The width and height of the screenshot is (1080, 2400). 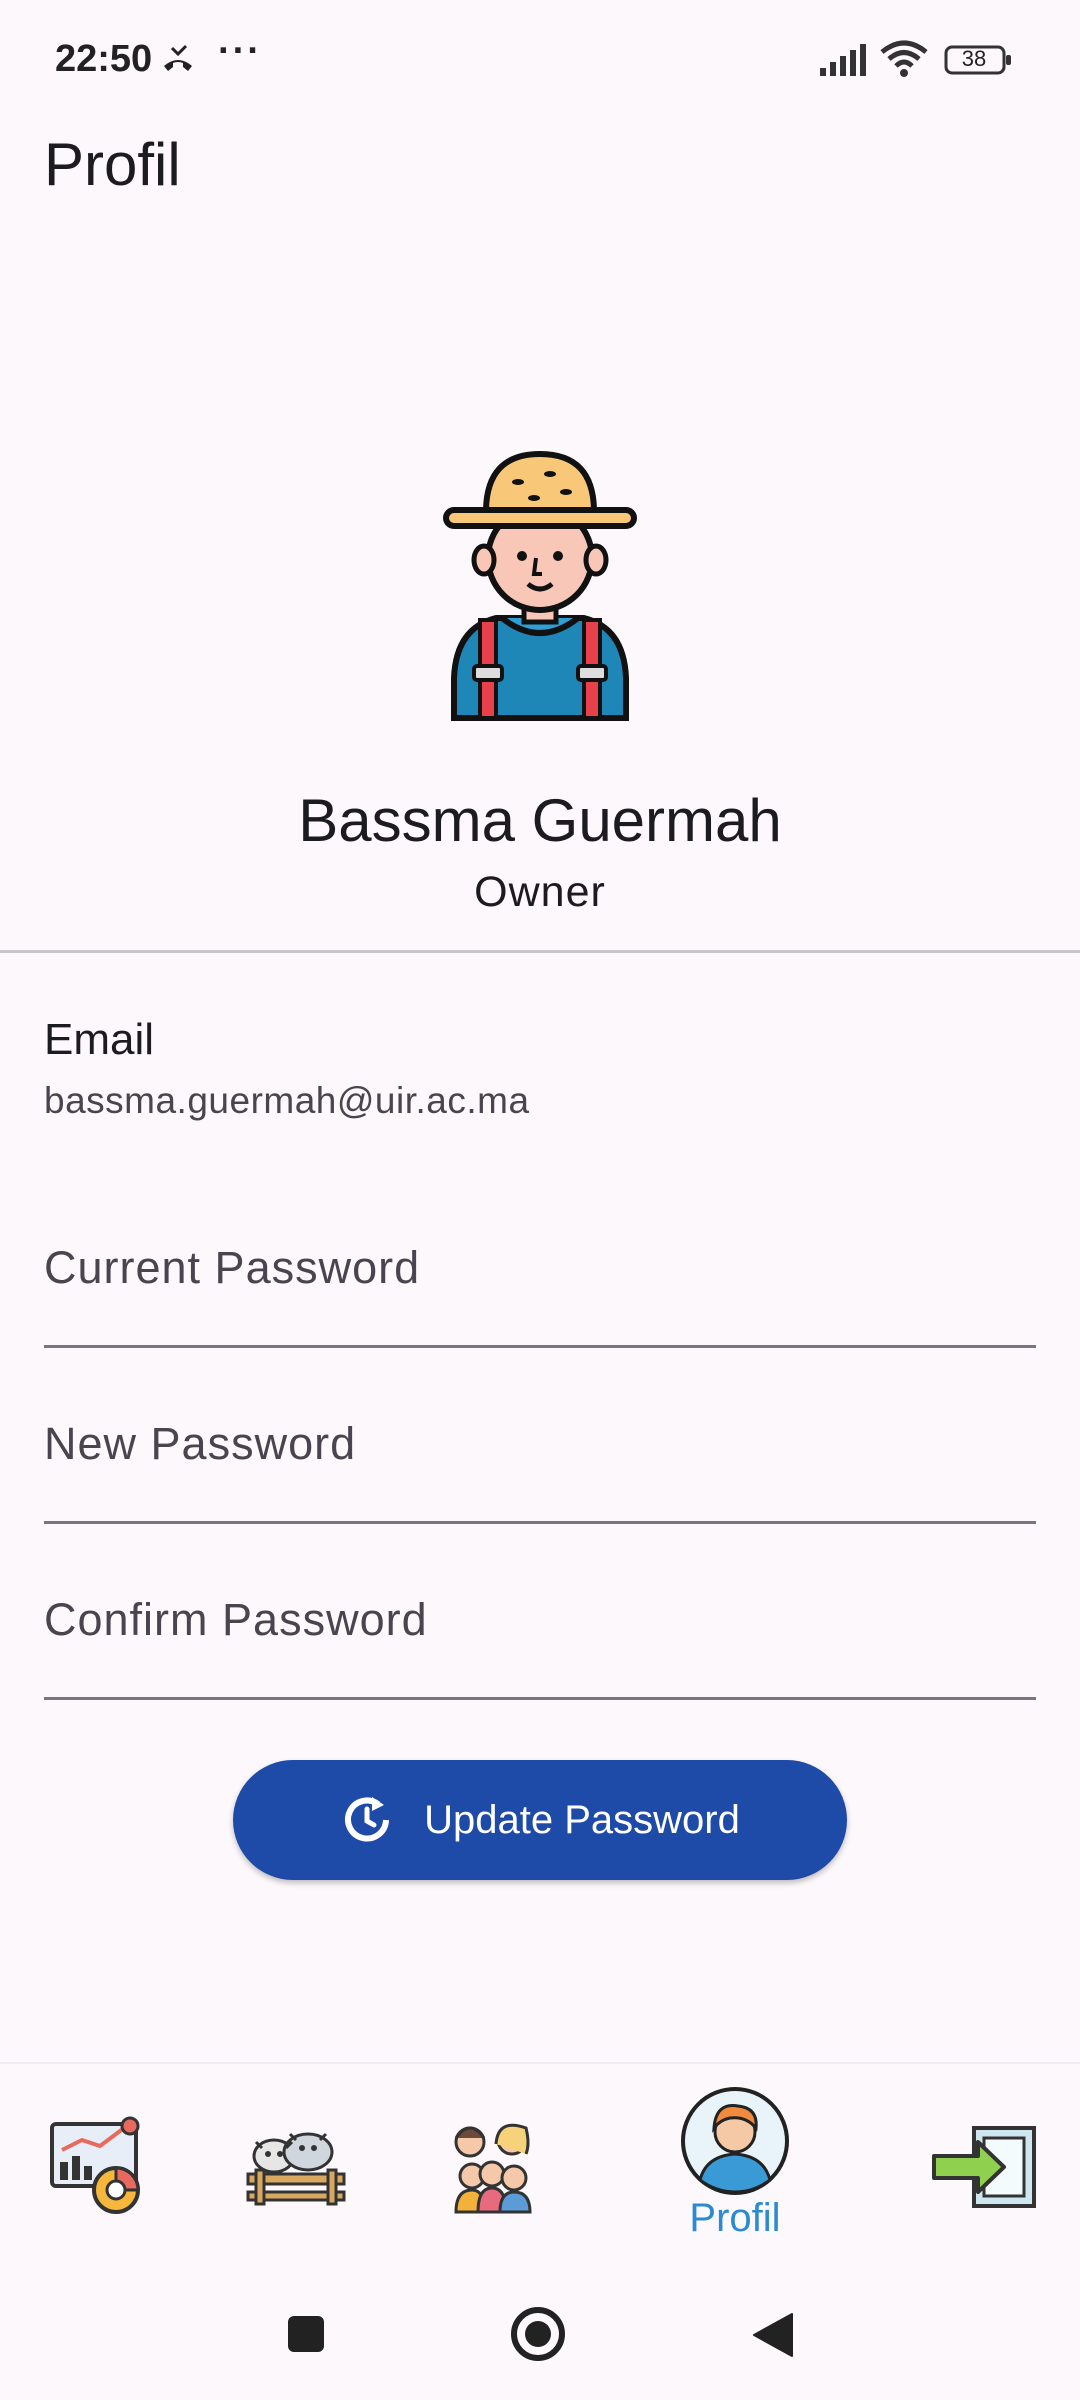 I want to click on current-password-field: Current Password, so click(x=540, y=1278).